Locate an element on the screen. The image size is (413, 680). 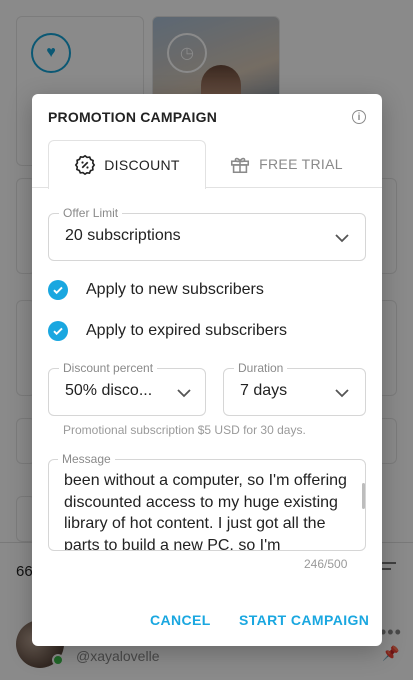
start-campaign-button: START CAMPAIGN is located at coordinates (304, 620).